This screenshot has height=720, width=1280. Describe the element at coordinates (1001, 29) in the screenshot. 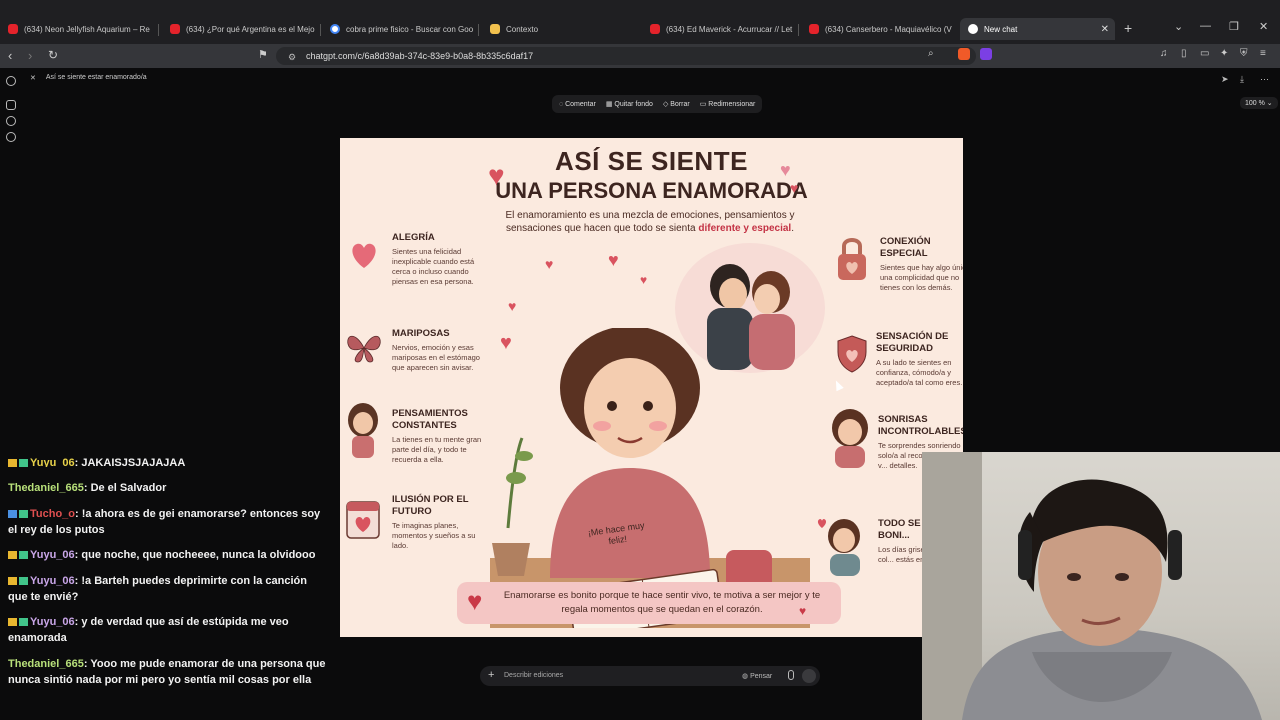

I see `tab-title: New chat` at that location.